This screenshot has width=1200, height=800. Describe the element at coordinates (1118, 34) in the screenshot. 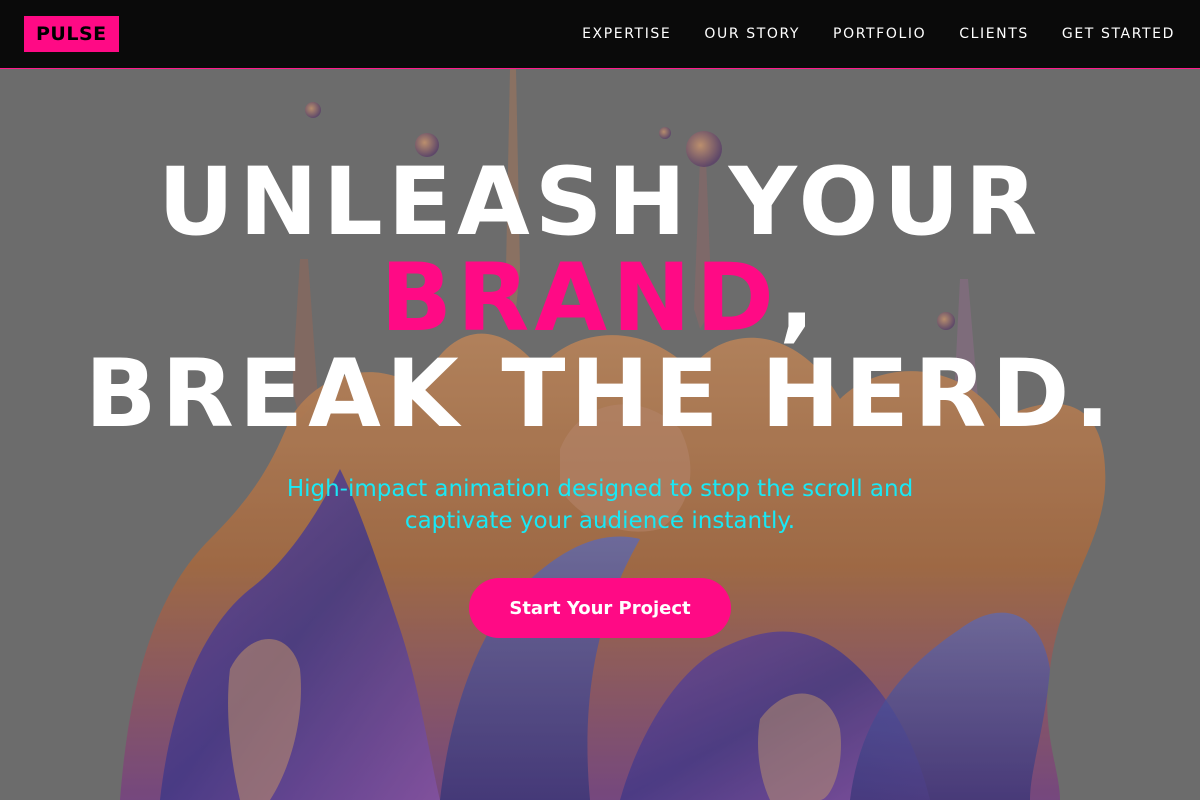

I see `nav-link-get-started: GET STARTED` at that location.